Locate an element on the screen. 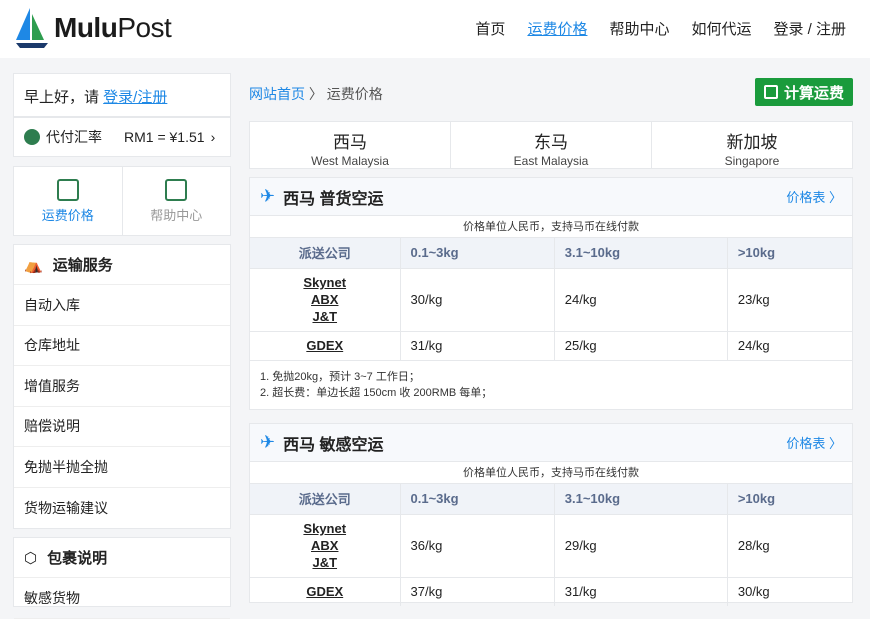 The height and width of the screenshot is (619, 870). breadcrumb-current: 运费价格 is located at coordinates (354, 94).